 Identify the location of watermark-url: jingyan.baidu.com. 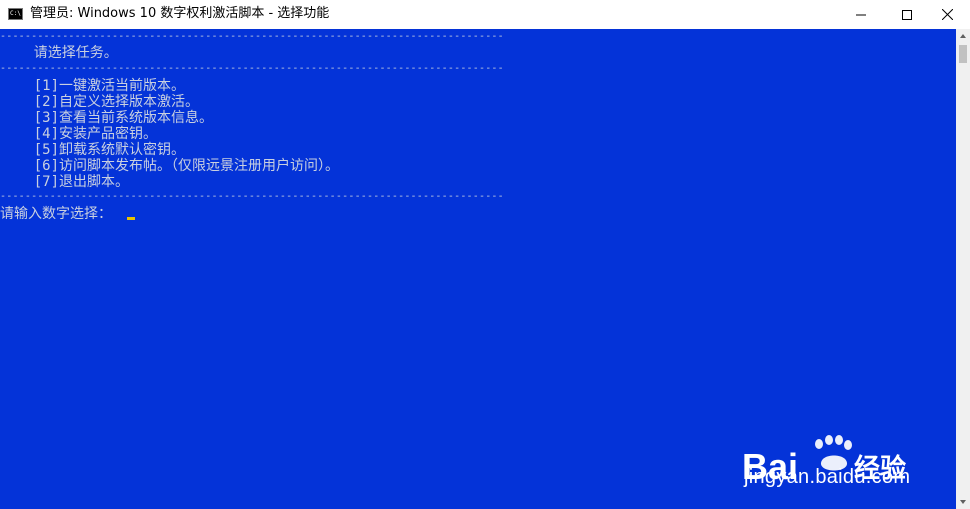
(827, 477).